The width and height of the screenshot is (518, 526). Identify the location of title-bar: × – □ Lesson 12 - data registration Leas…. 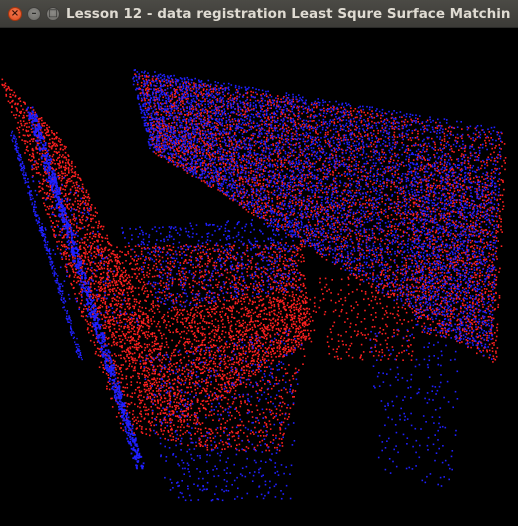
(259, 14).